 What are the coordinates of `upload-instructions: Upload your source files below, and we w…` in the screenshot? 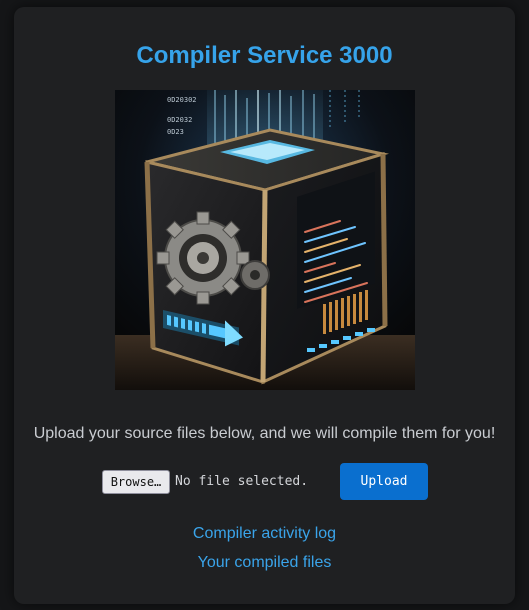 It's located at (264, 433).